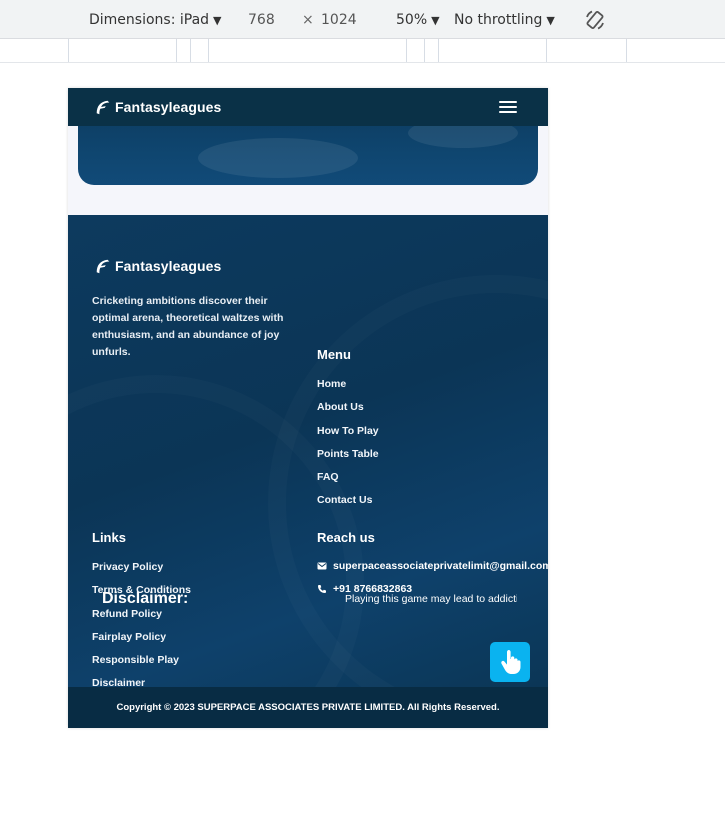 This screenshot has height=833, width=725. I want to click on footer-brand-logo: Fantasyleagues, so click(157, 266).